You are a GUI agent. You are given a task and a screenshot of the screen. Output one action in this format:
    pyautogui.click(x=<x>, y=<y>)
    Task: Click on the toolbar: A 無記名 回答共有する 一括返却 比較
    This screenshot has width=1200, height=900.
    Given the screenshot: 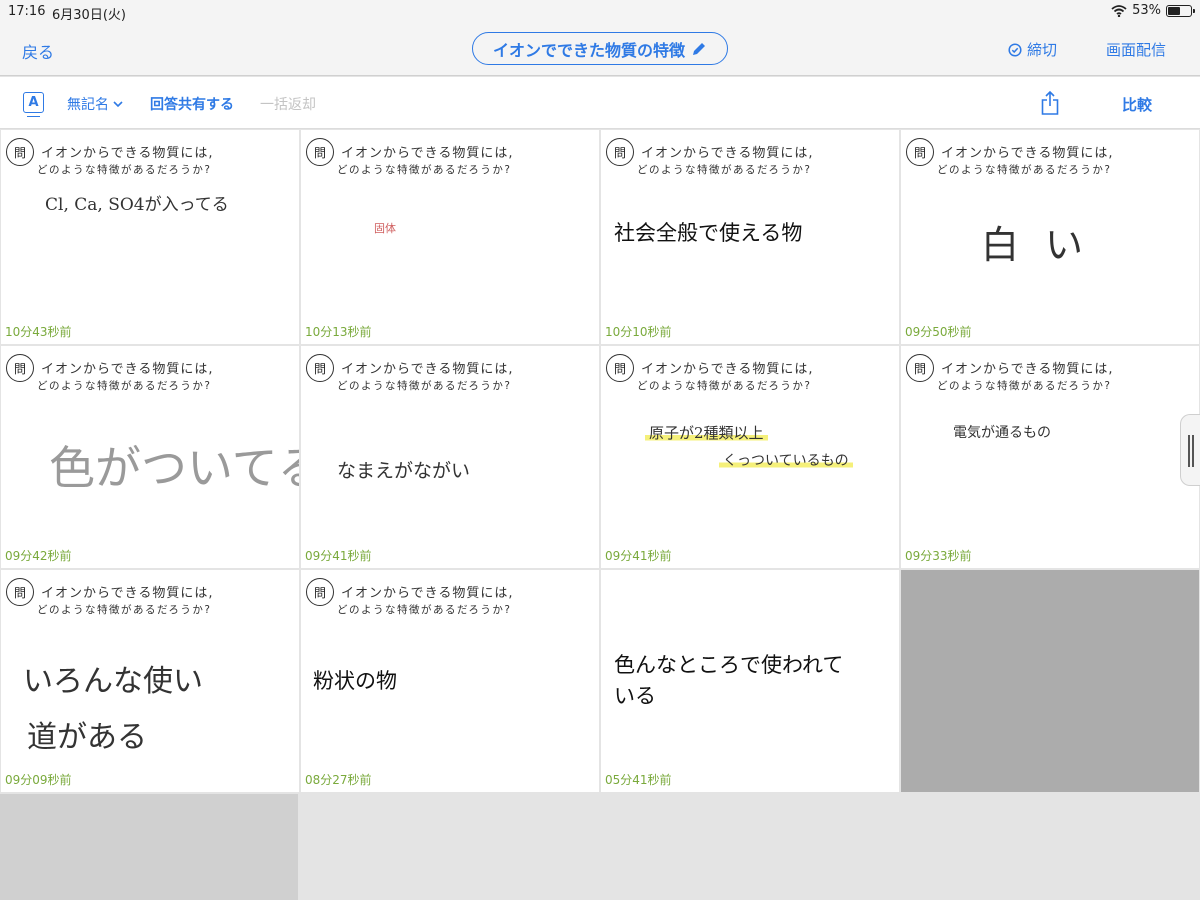 What is the action you would take?
    pyautogui.click(x=600, y=103)
    